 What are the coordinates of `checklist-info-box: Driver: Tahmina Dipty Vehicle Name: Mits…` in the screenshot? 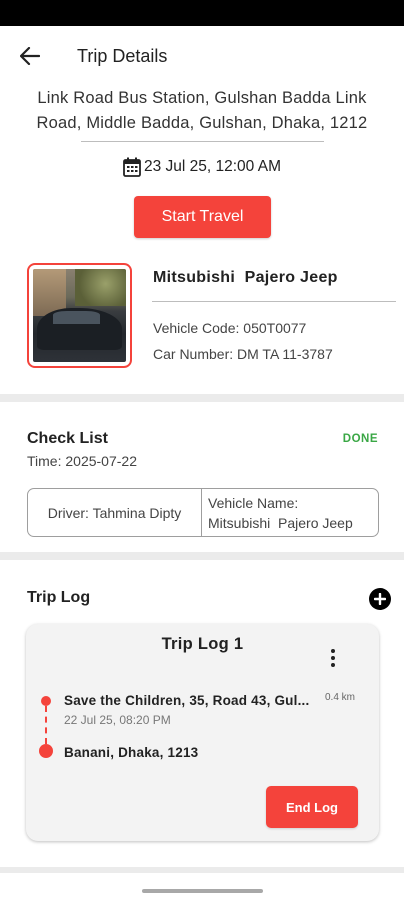 It's located at (203, 512).